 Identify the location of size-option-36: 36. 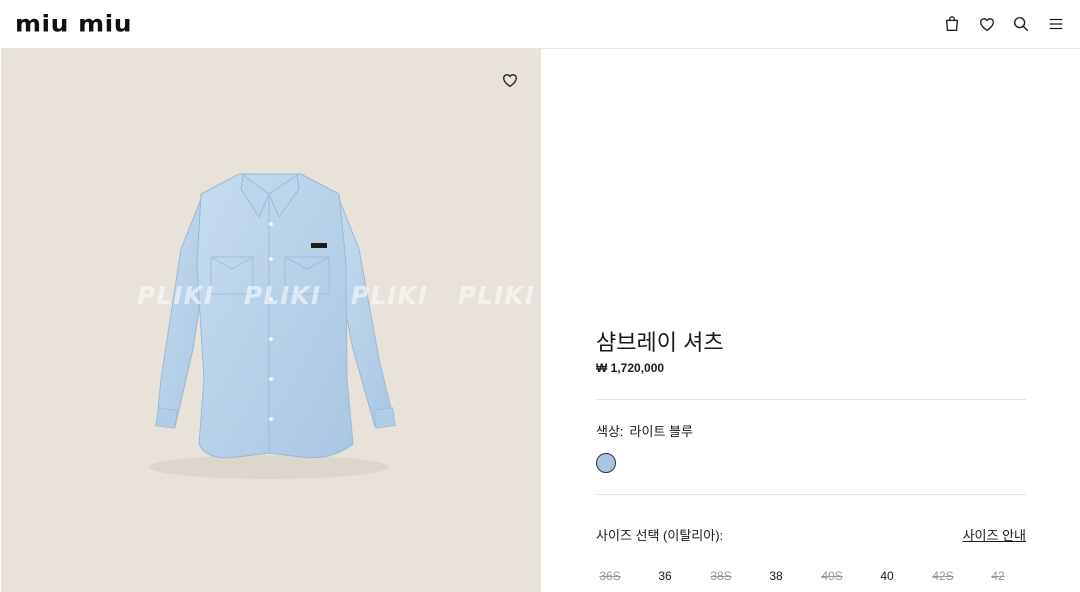
(665, 576).